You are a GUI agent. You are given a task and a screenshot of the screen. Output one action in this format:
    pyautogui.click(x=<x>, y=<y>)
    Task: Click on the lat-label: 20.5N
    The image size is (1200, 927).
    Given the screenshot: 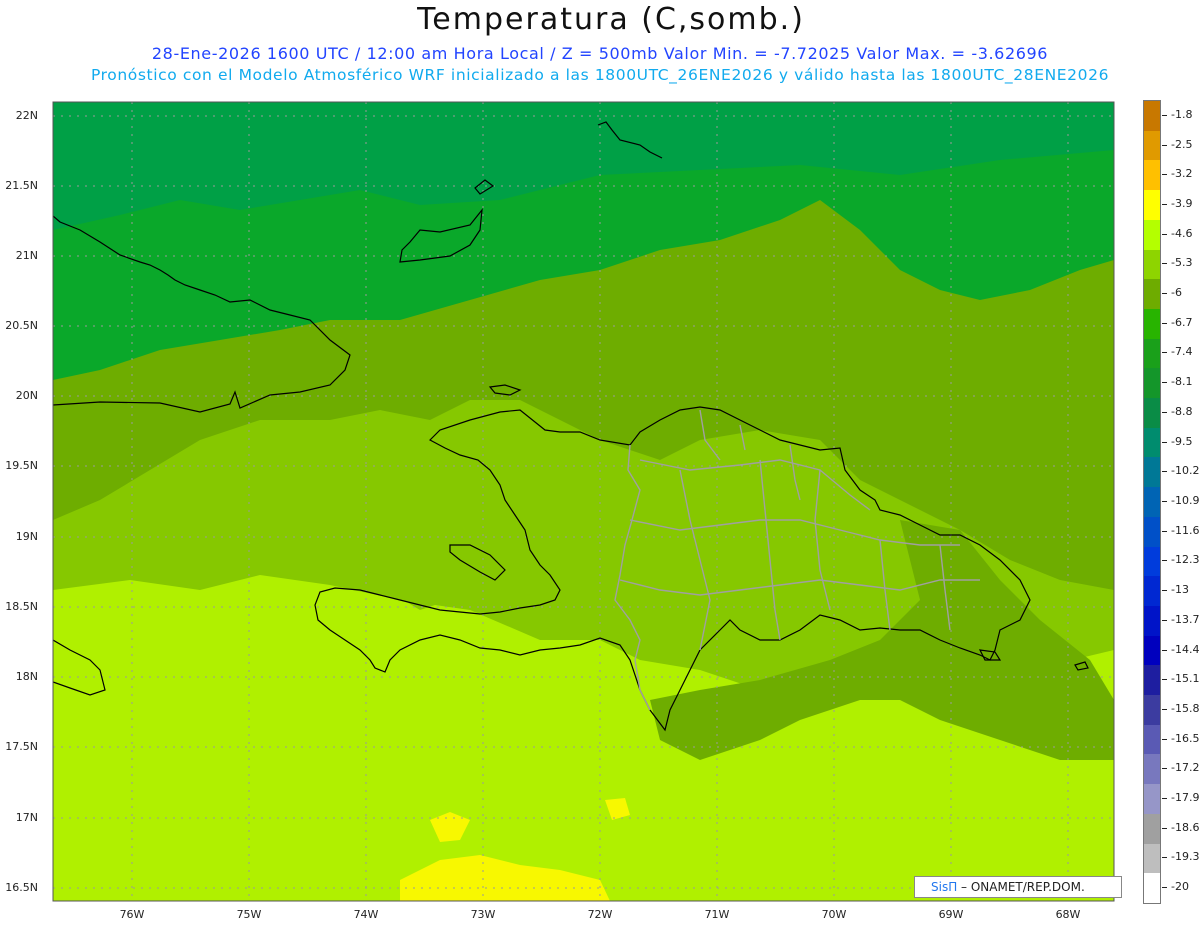 What is the action you would take?
    pyautogui.click(x=21, y=325)
    